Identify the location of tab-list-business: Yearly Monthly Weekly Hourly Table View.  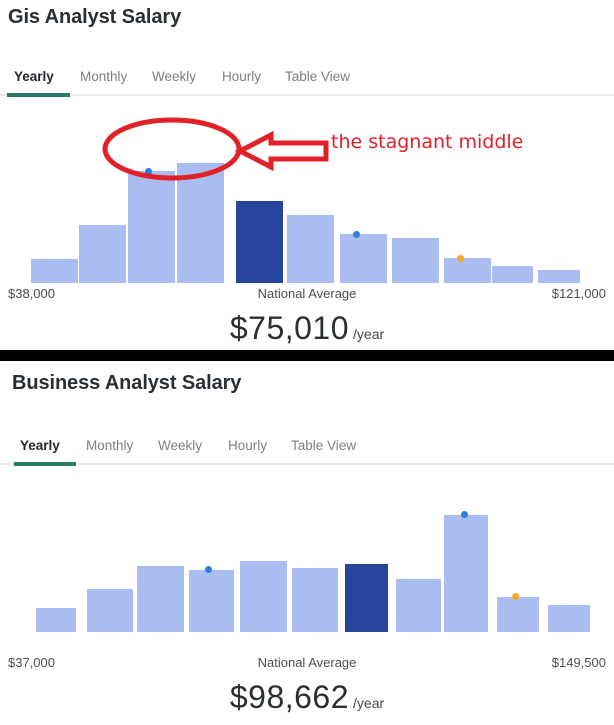
(307, 450).